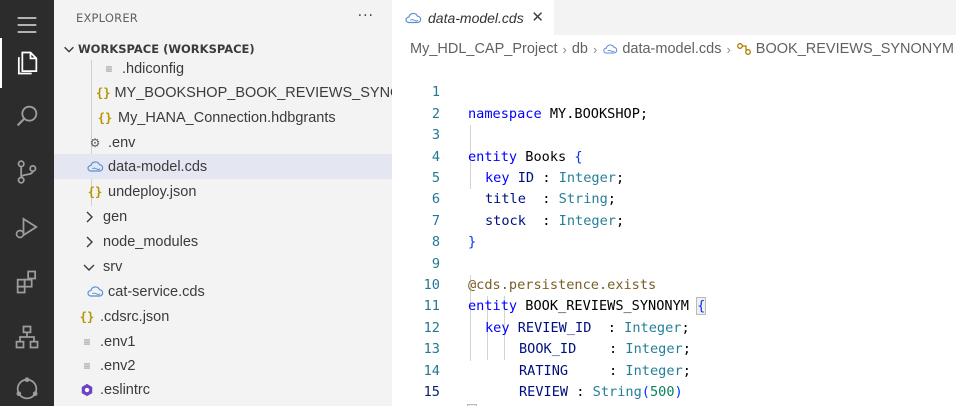 The image size is (956, 406). What do you see at coordinates (548, 392) in the screenshot?
I see `code-token: REVIEW` at bounding box center [548, 392].